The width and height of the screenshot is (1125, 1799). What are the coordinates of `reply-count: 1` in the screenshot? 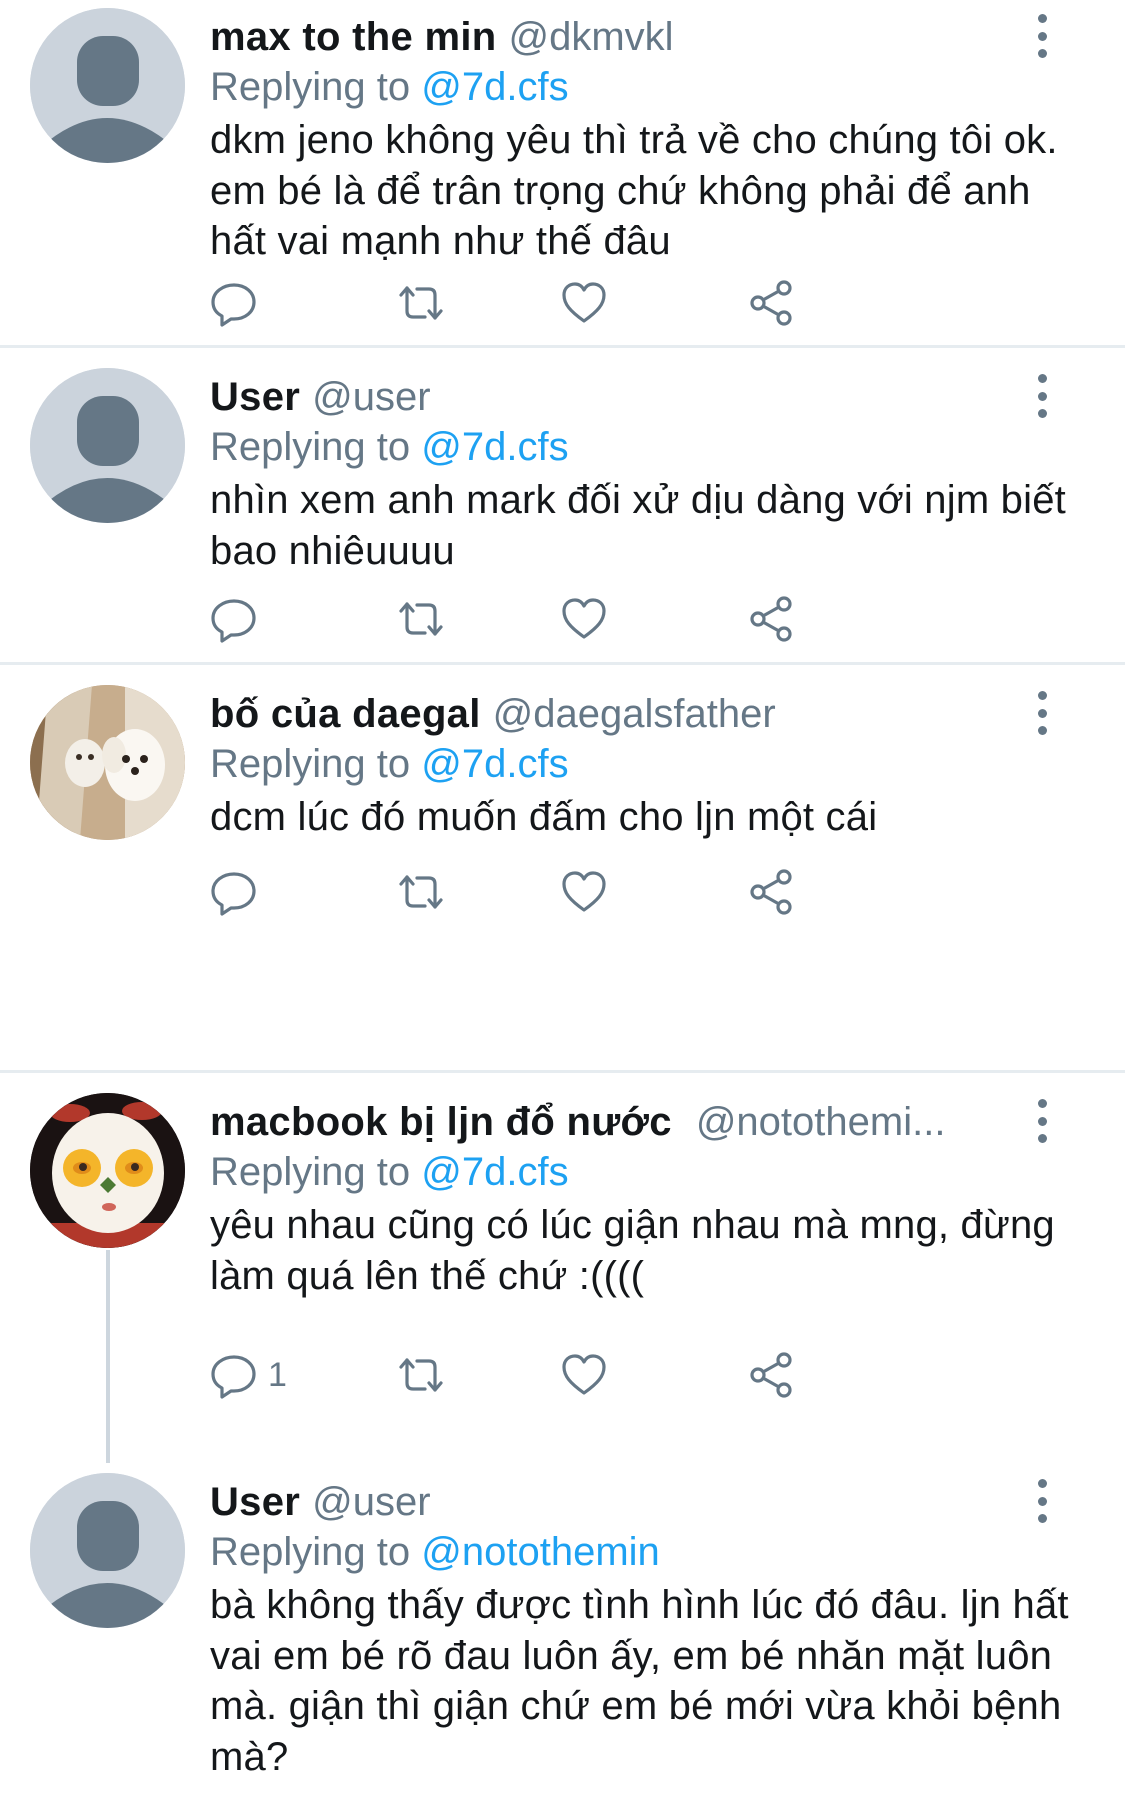 It's located at (277, 1374).